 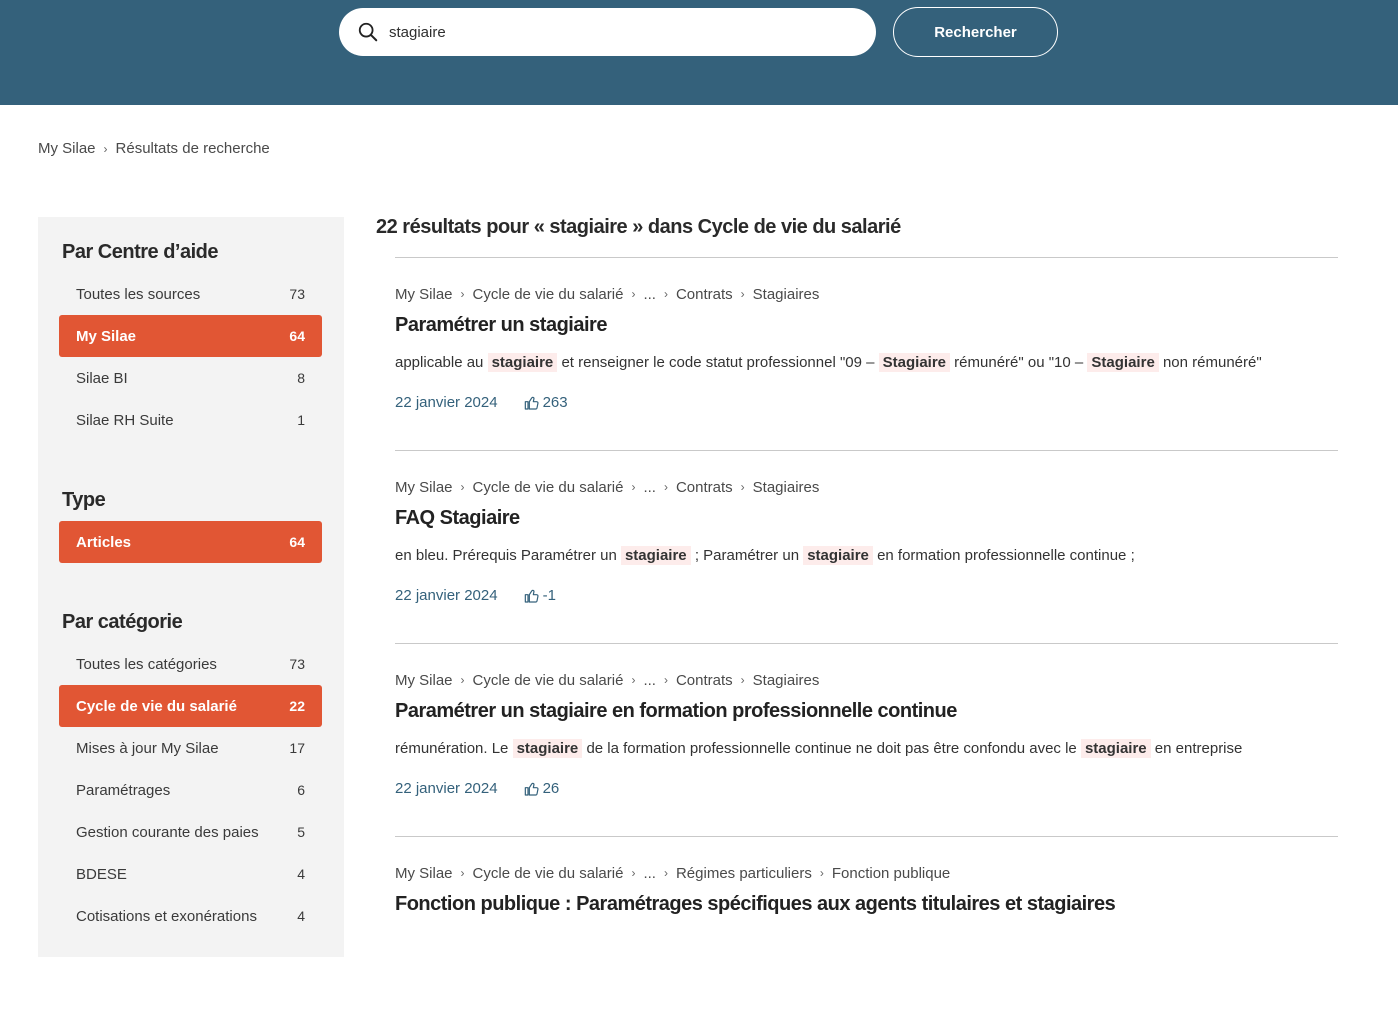 What do you see at coordinates (540, 595) in the screenshot?
I see `result-votes: -1` at bounding box center [540, 595].